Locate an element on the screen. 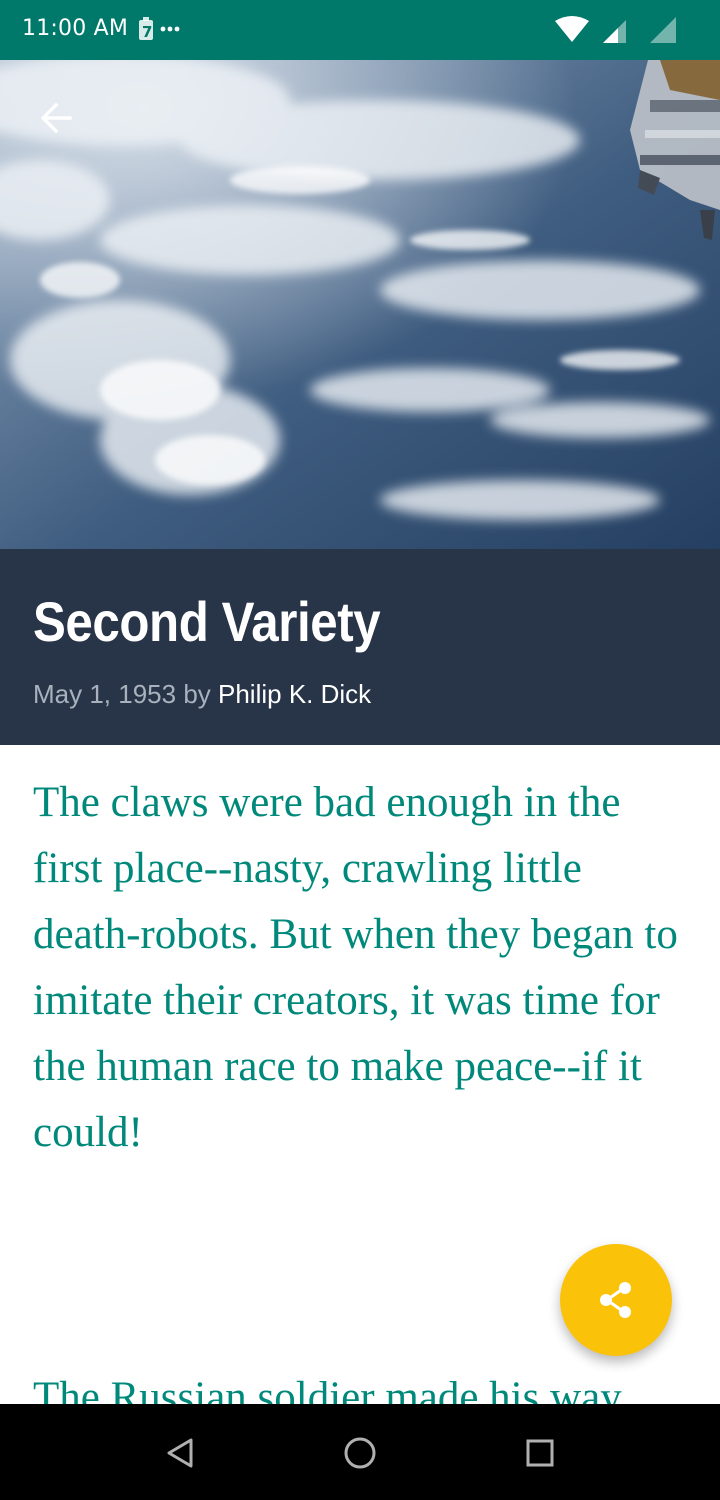 The width and height of the screenshot is (720, 1500). recents-square-icon is located at coordinates (540, 1453).